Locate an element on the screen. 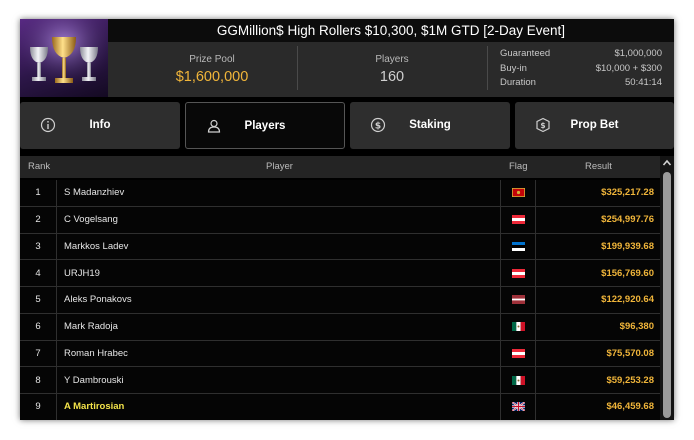 The width and height of the screenshot is (694, 440). table-row-highlighted: 9 A Martirosian $46,459.68 is located at coordinates (340, 407).